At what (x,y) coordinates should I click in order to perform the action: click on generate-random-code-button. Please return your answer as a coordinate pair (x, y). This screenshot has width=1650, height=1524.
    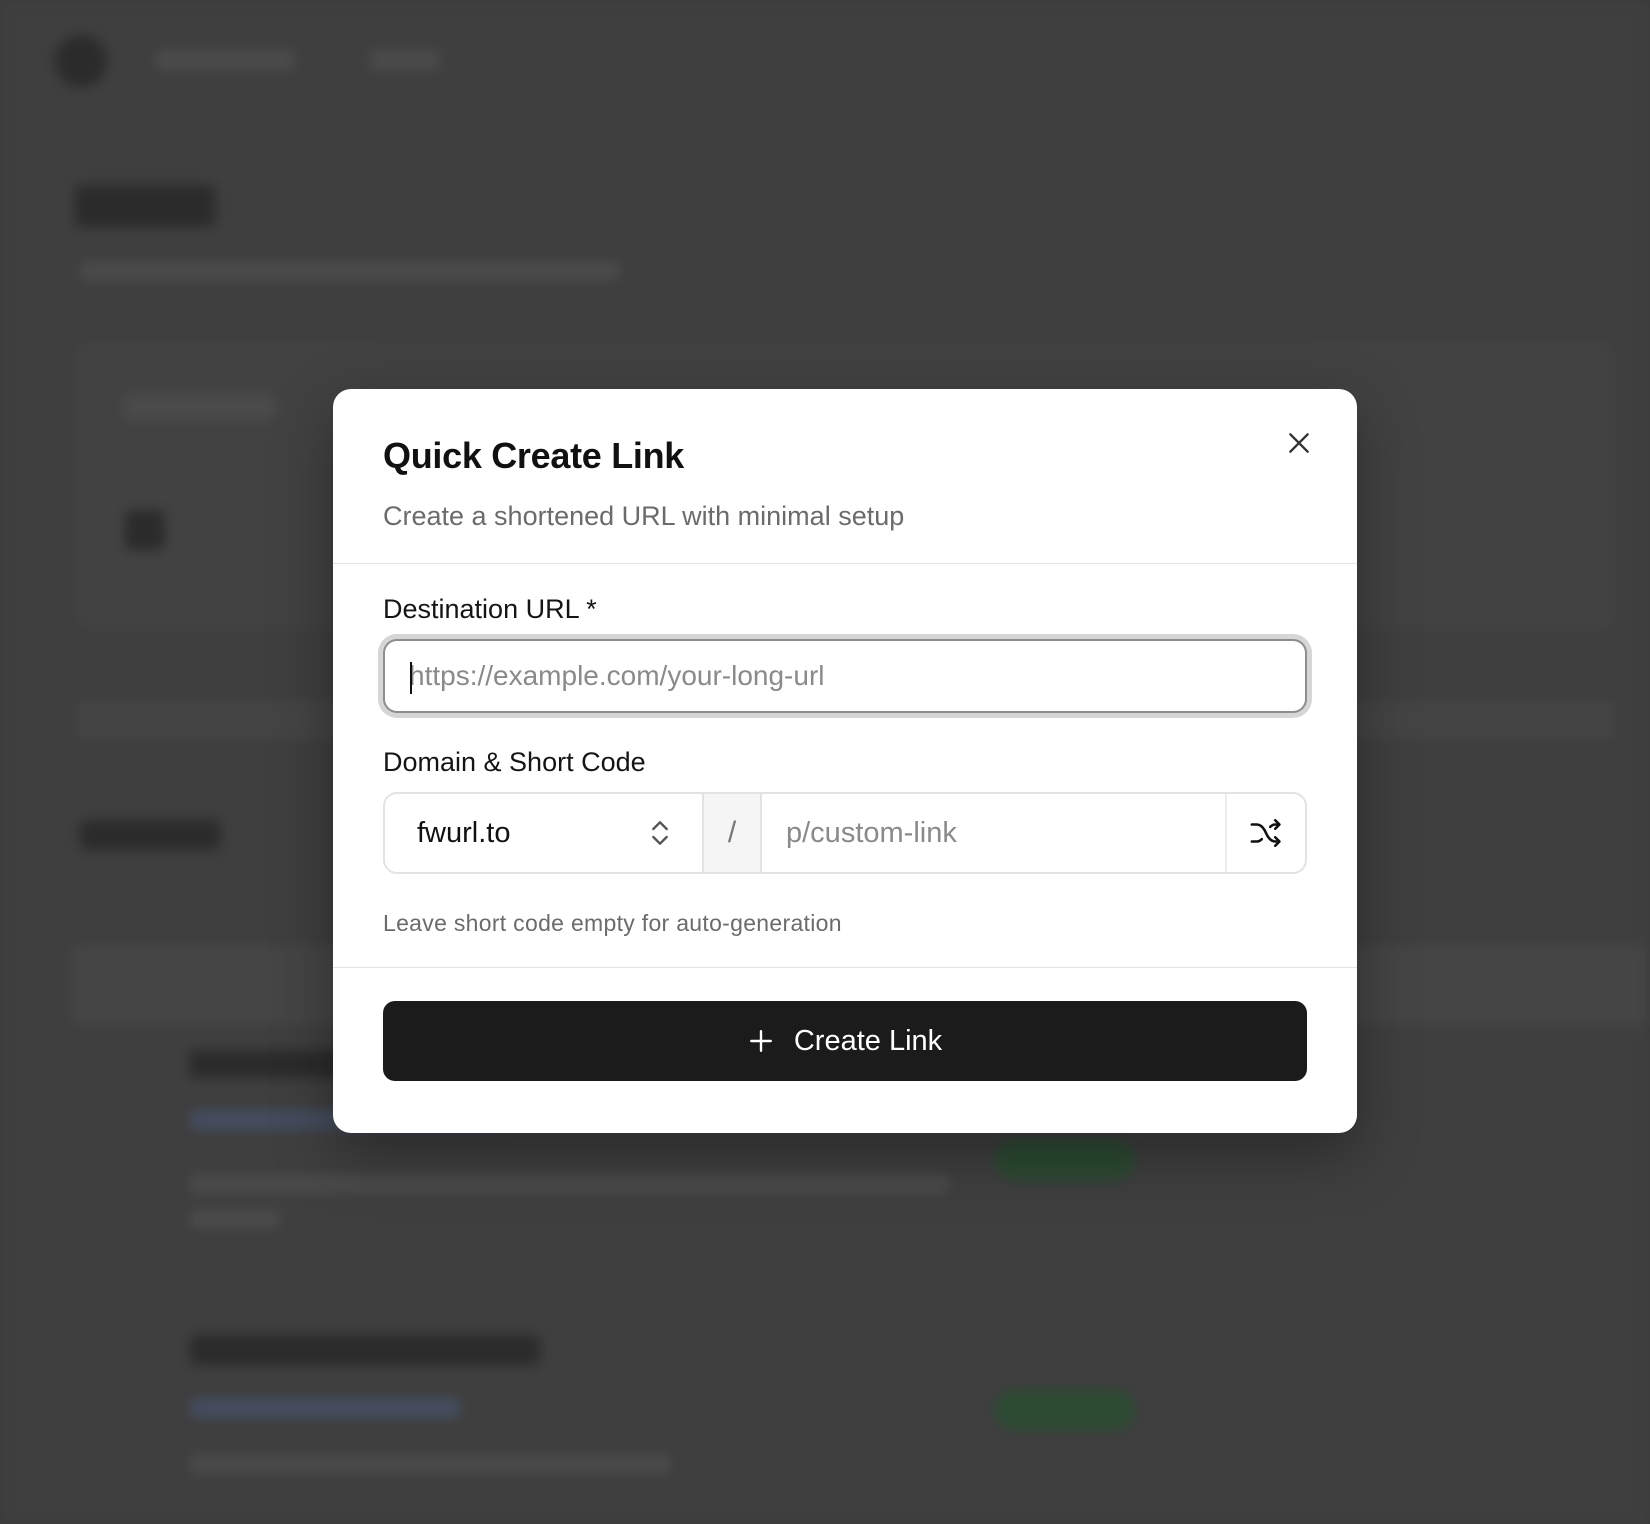
    Looking at the image, I should click on (1265, 833).